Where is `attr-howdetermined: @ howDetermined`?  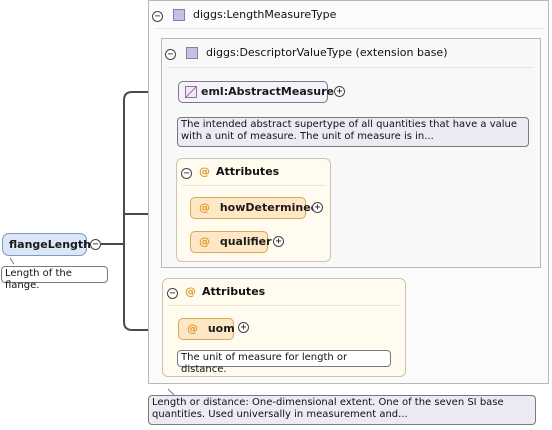 attr-howdetermined: @ howDetermined is located at coordinates (254, 208).